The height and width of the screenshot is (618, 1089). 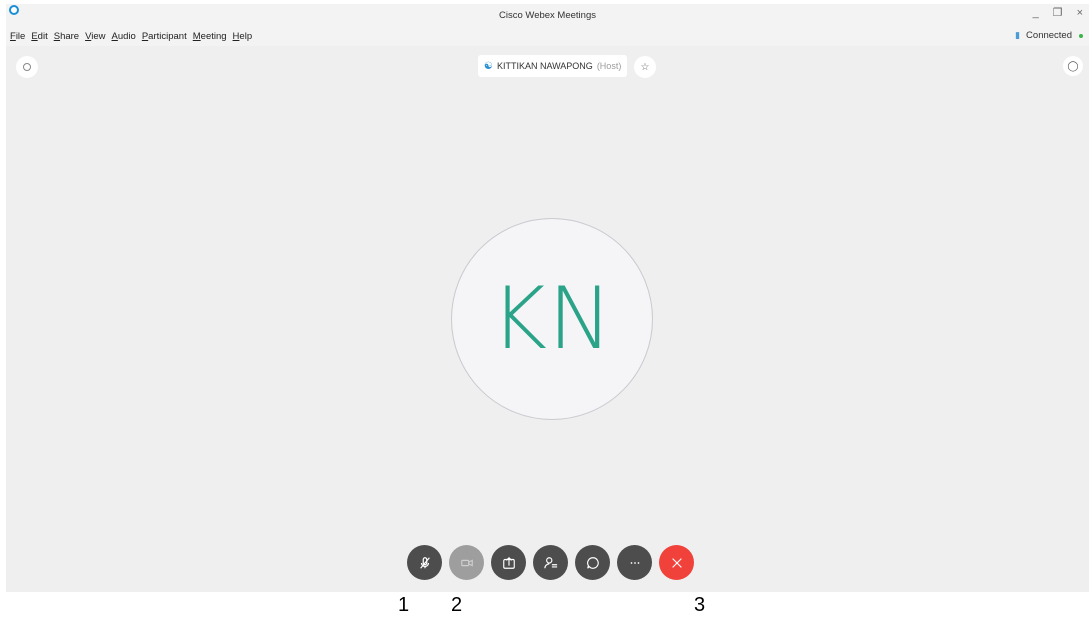 What do you see at coordinates (488, 66) in the screenshot?
I see `speaker-icon: ☯` at bounding box center [488, 66].